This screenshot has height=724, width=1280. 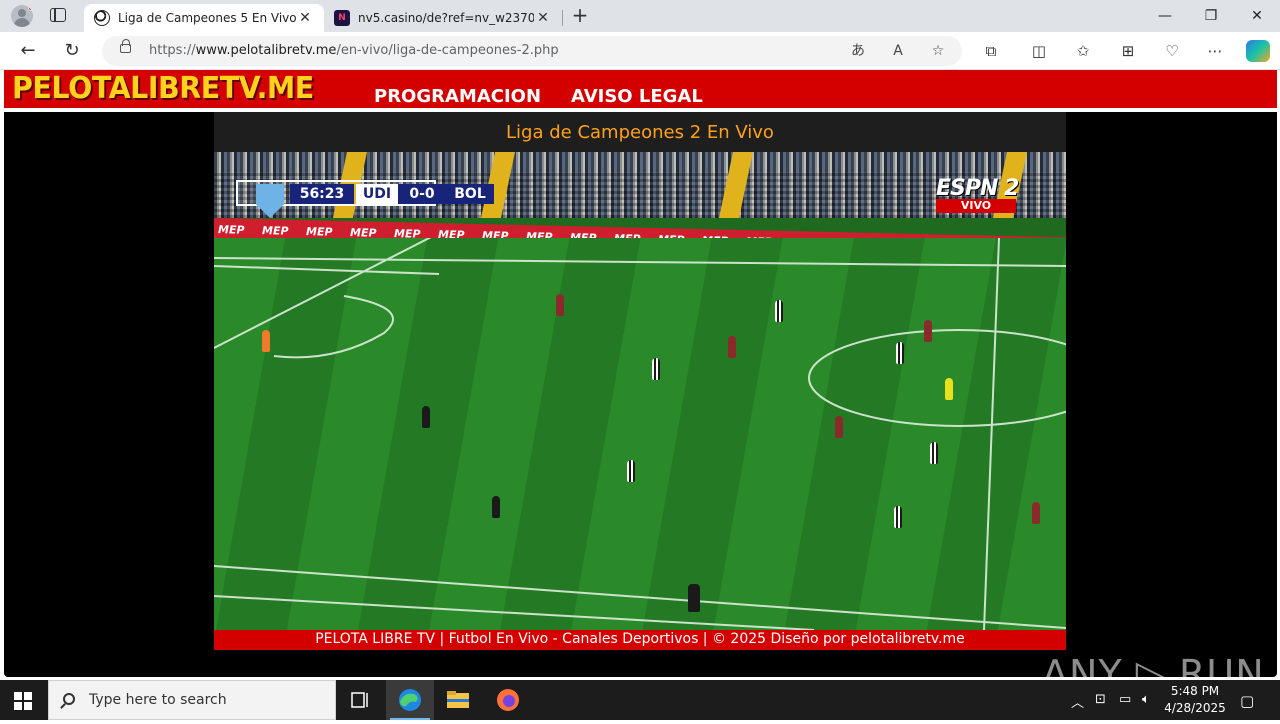 I want to click on search-placeholder: Type here to search, so click(x=158, y=700).